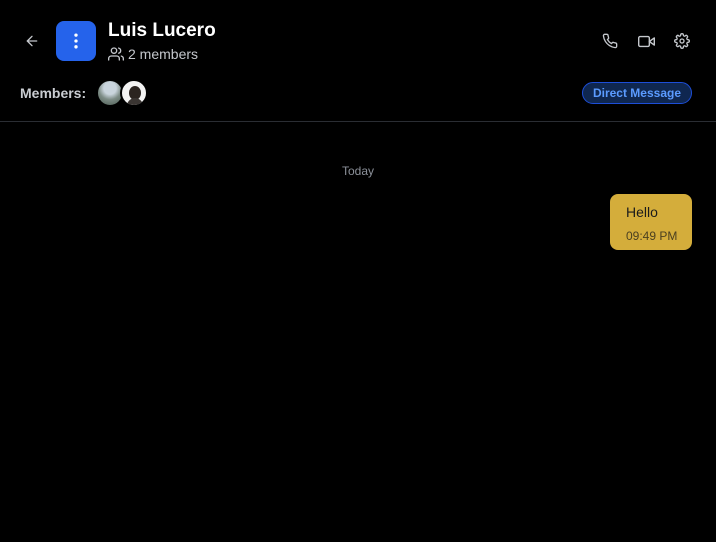 The height and width of the screenshot is (542, 716). What do you see at coordinates (358, 171) in the screenshot?
I see `day-divider: Today` at bounding box center [358, 171].